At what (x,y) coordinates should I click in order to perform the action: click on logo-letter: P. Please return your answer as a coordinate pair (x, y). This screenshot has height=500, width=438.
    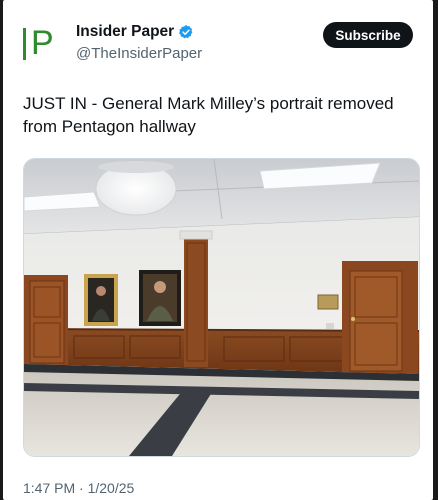
    Looking at the image, I should click on (42, 43).